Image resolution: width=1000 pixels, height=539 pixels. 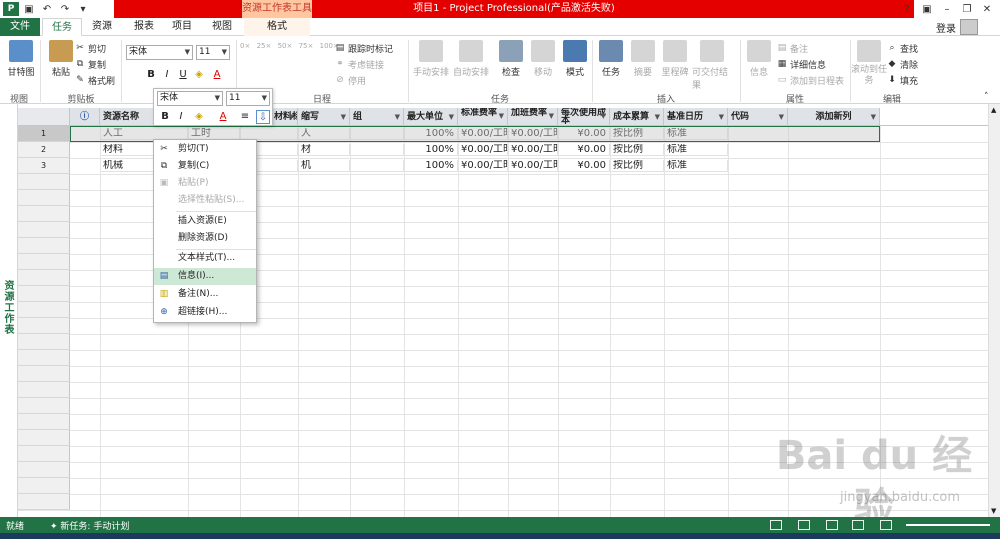 I want to click on info-button: 信息, so click(x=759, y=59).